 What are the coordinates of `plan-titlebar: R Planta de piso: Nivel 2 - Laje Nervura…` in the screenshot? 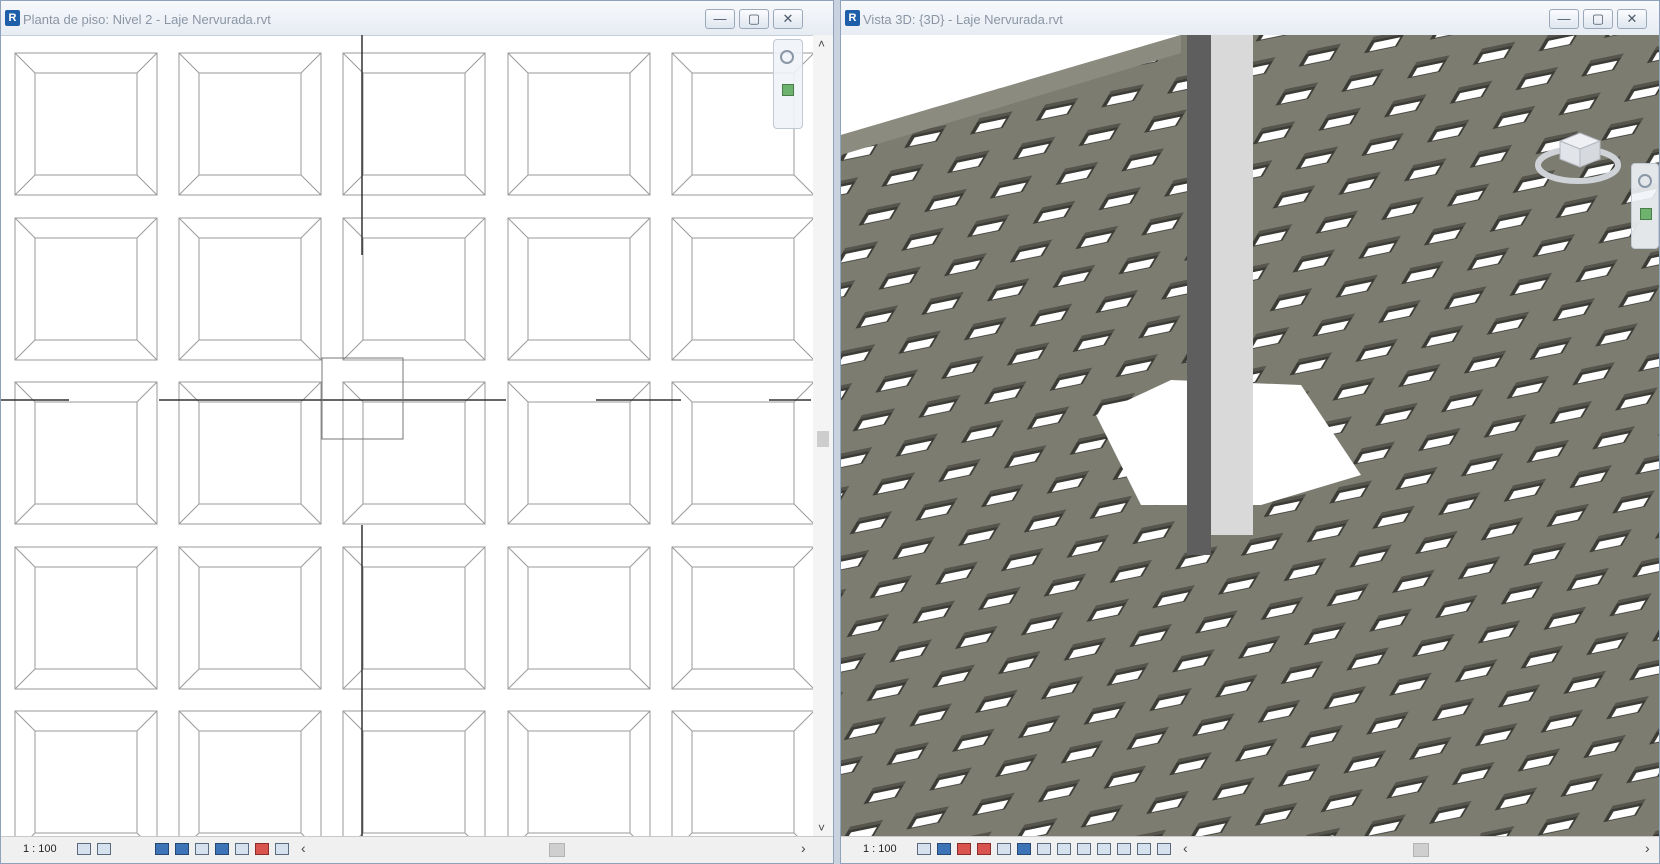 It's located at (417, 18).